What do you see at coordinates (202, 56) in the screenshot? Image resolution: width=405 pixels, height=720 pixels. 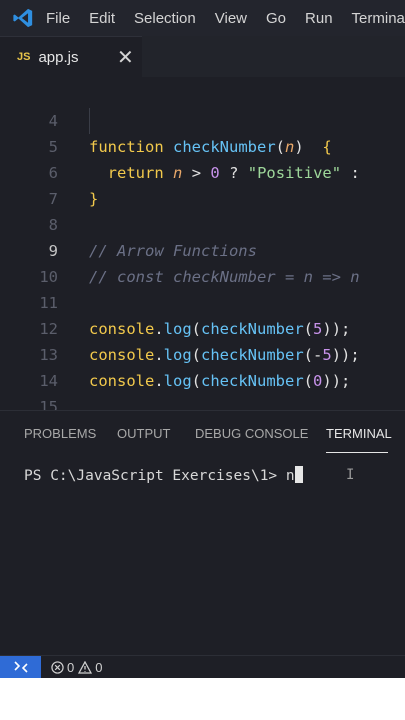 I see `editor-tab-bar: JS app.js ✕` at bounding box center [202, 56].